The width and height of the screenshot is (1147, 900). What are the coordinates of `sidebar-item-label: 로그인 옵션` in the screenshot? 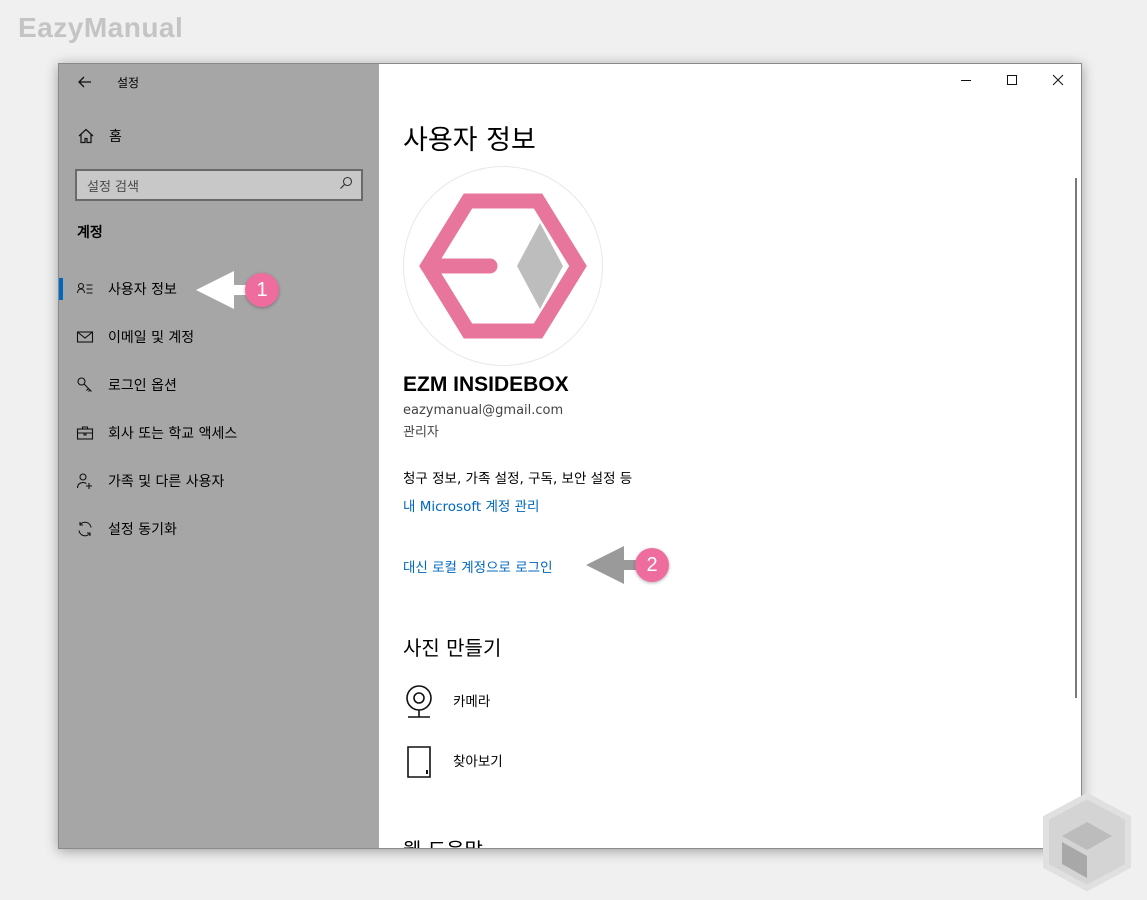 It's located at (142, 386).